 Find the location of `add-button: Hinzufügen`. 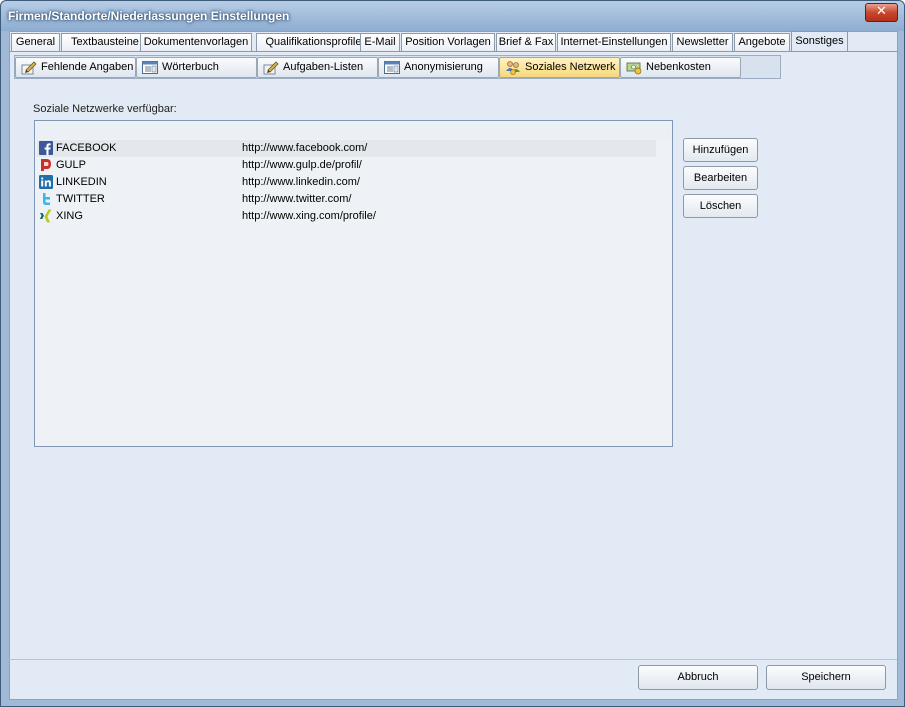

add-button: Hinzufügen is located at coordinates (720, 150).